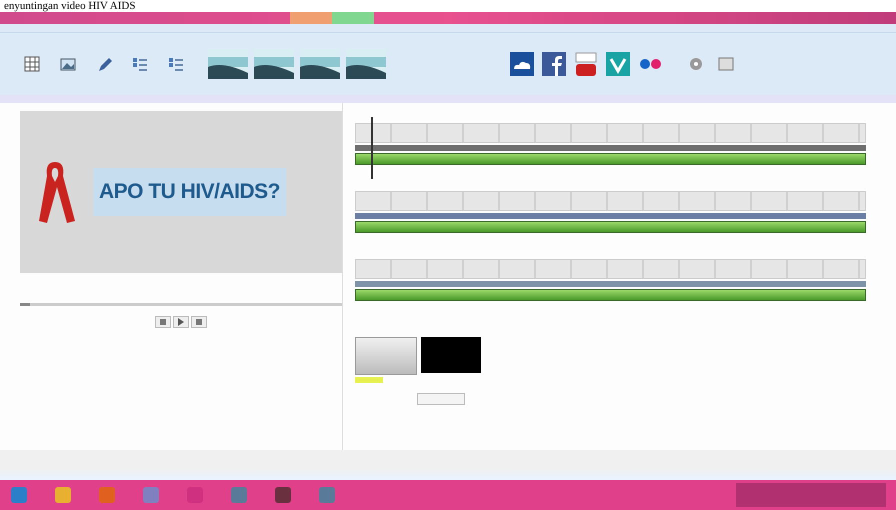 The width and height of the screenshot is (896, 510). I want to click on film-taskbar-icon, so click(283, 495).